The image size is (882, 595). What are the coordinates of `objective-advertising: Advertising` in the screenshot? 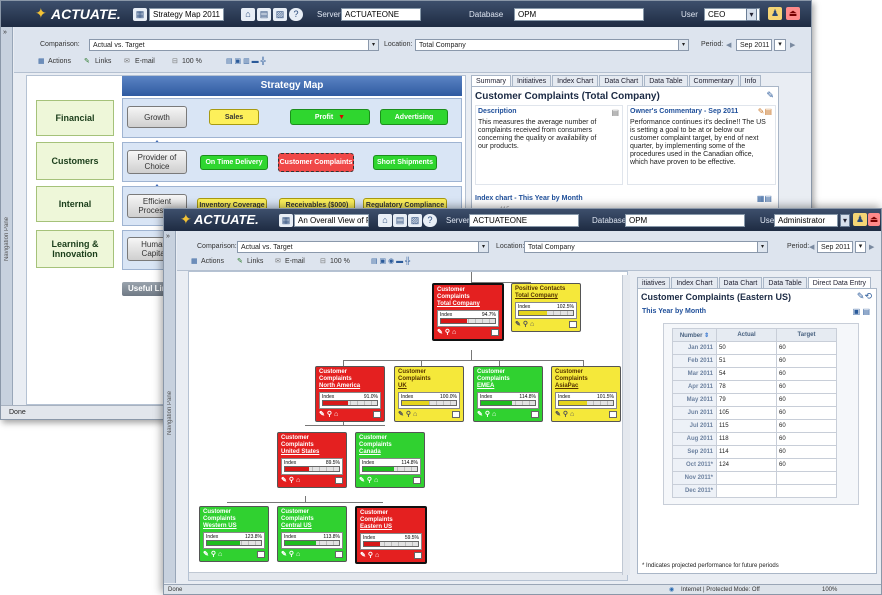 It's located at (414, 117).